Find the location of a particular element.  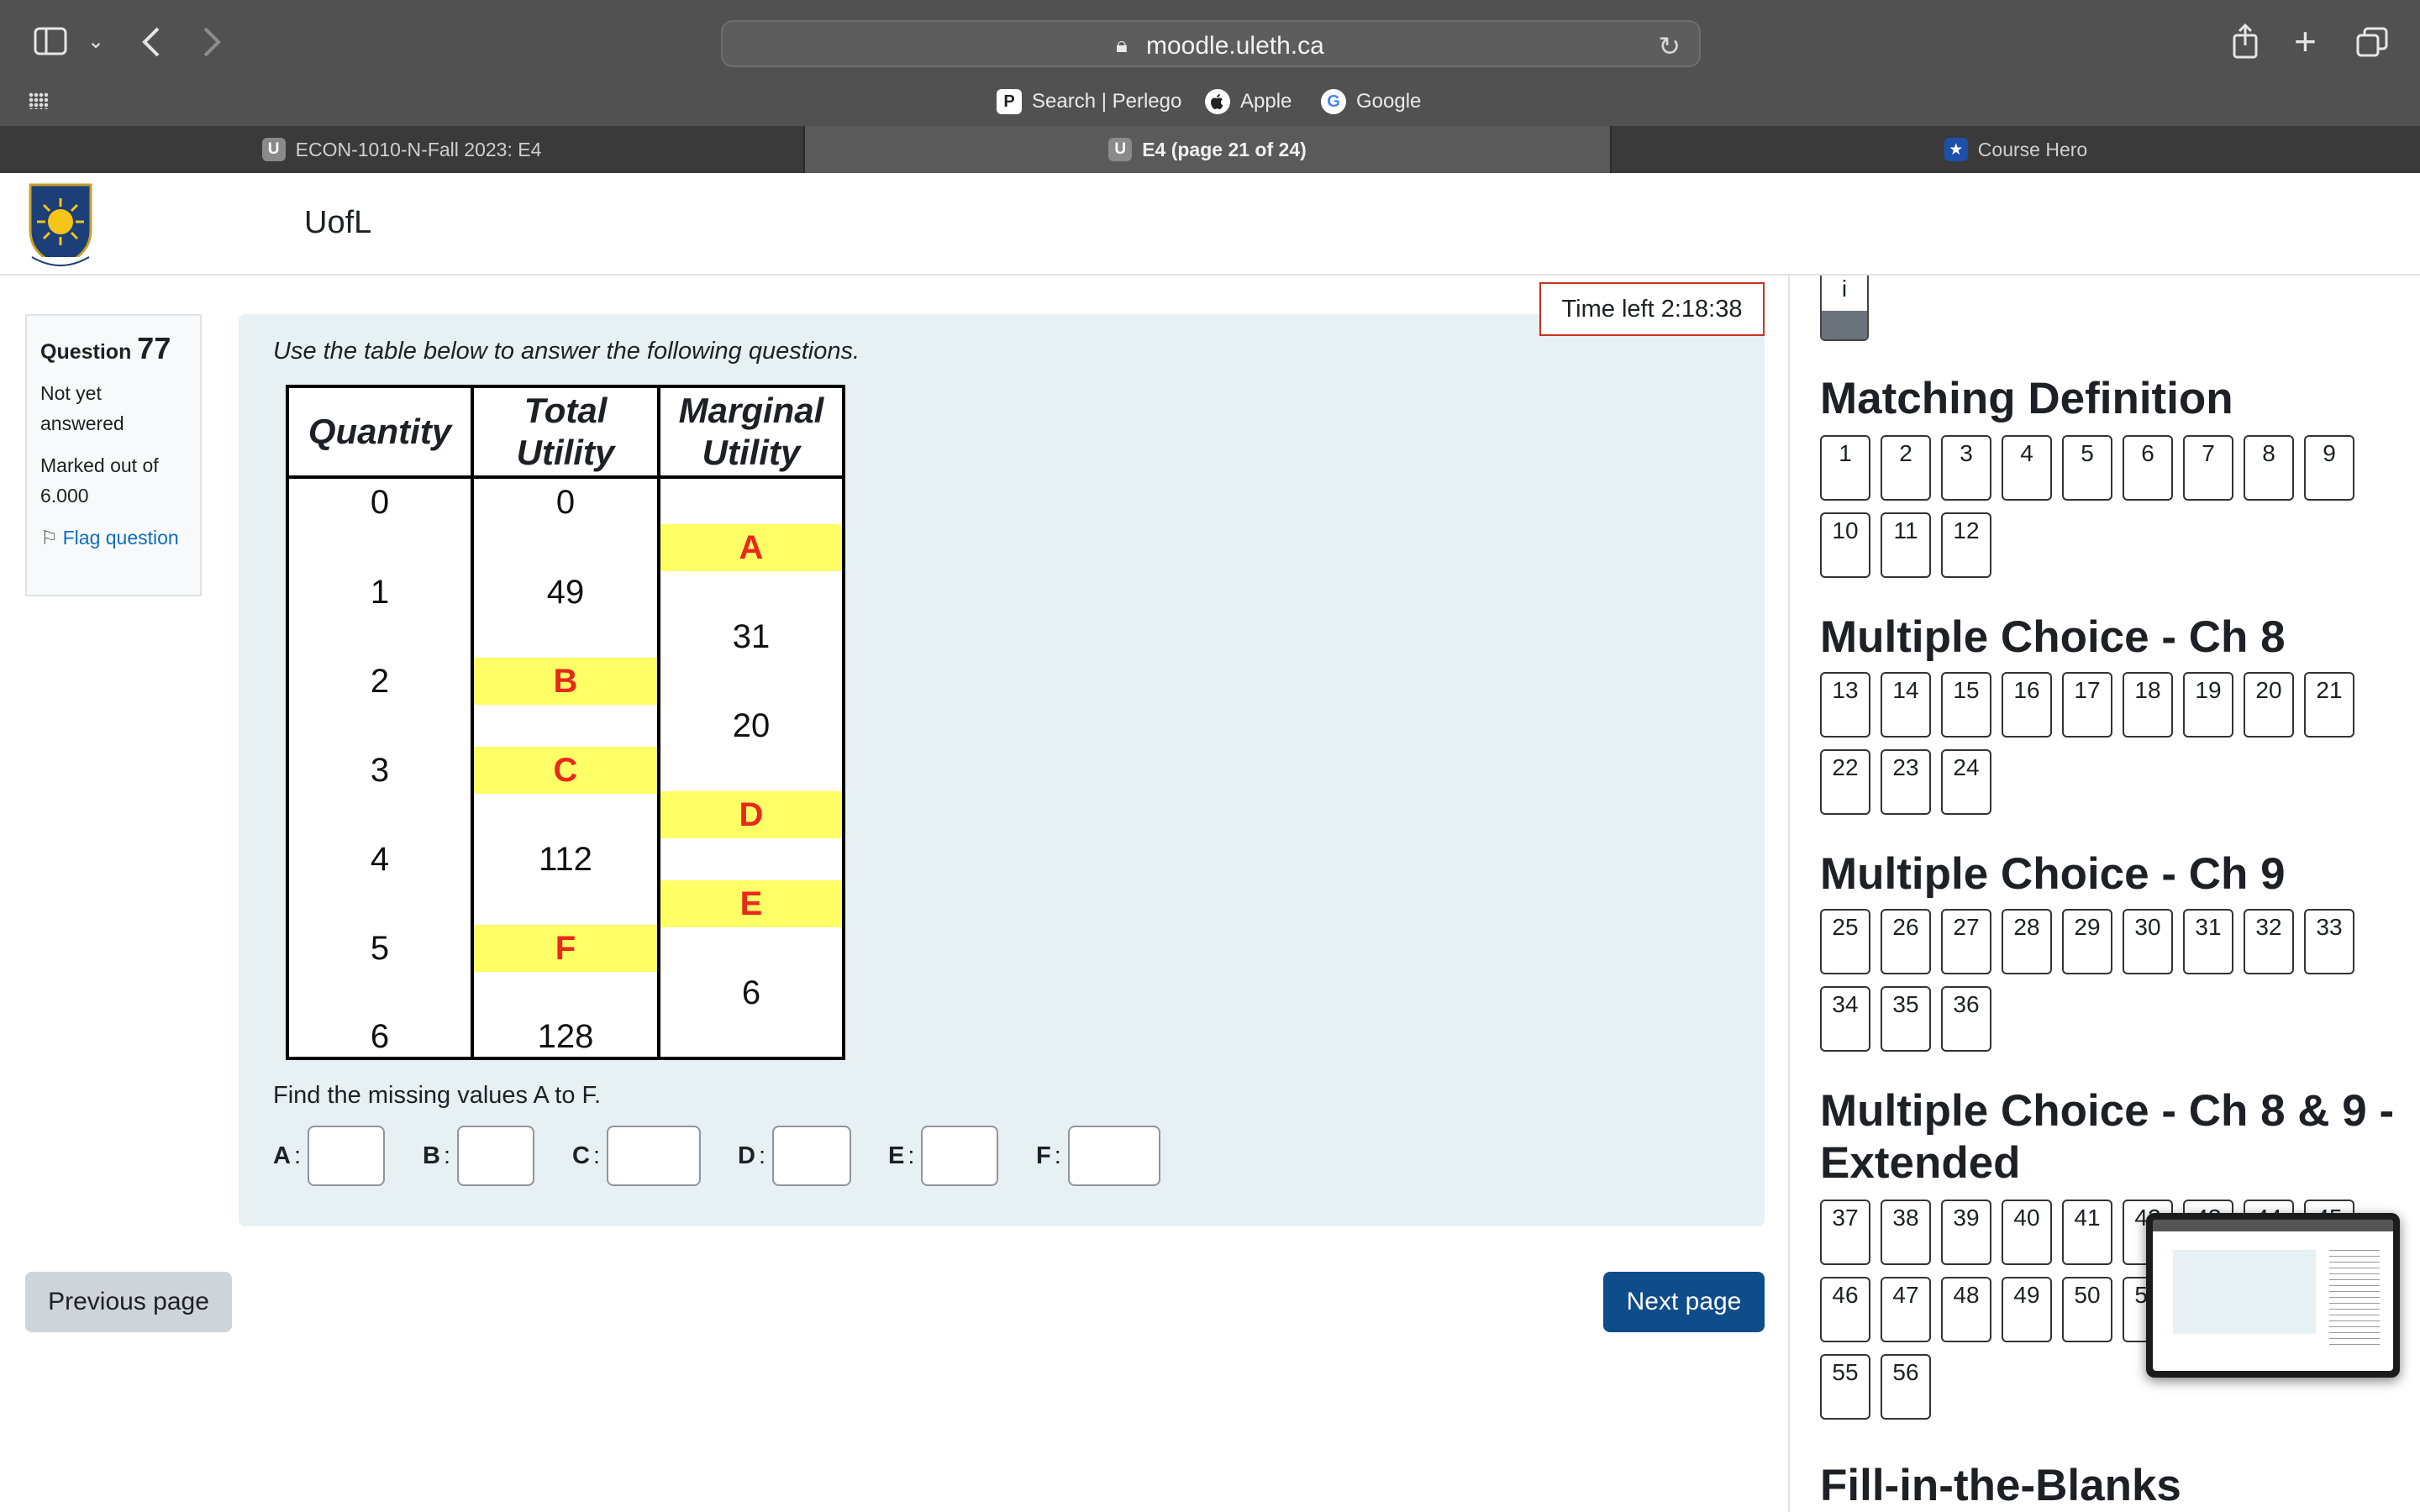

tab-label: E4 (page 21 of 24) is located at coordinates (1225, 149).